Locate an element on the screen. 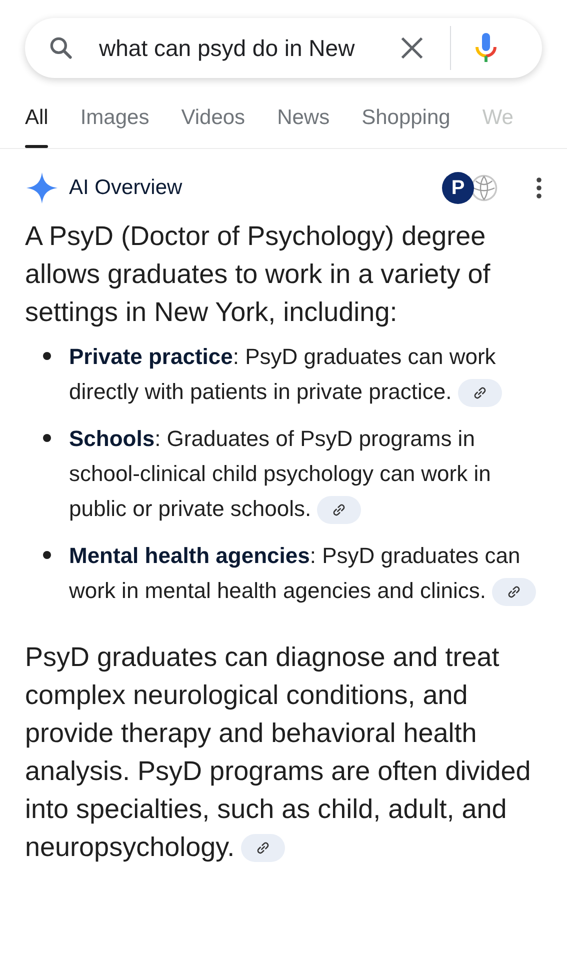  microphone-icon is located at coordinates (486, 48).